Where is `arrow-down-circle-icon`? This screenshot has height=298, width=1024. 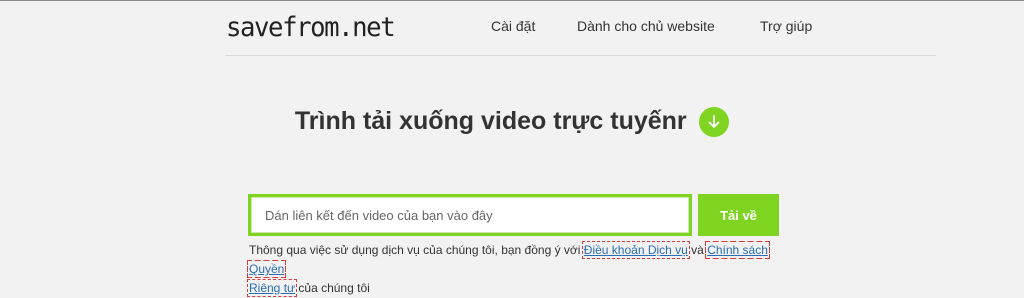
arrow-down-circle-icon is located at coordinates (714, 122).